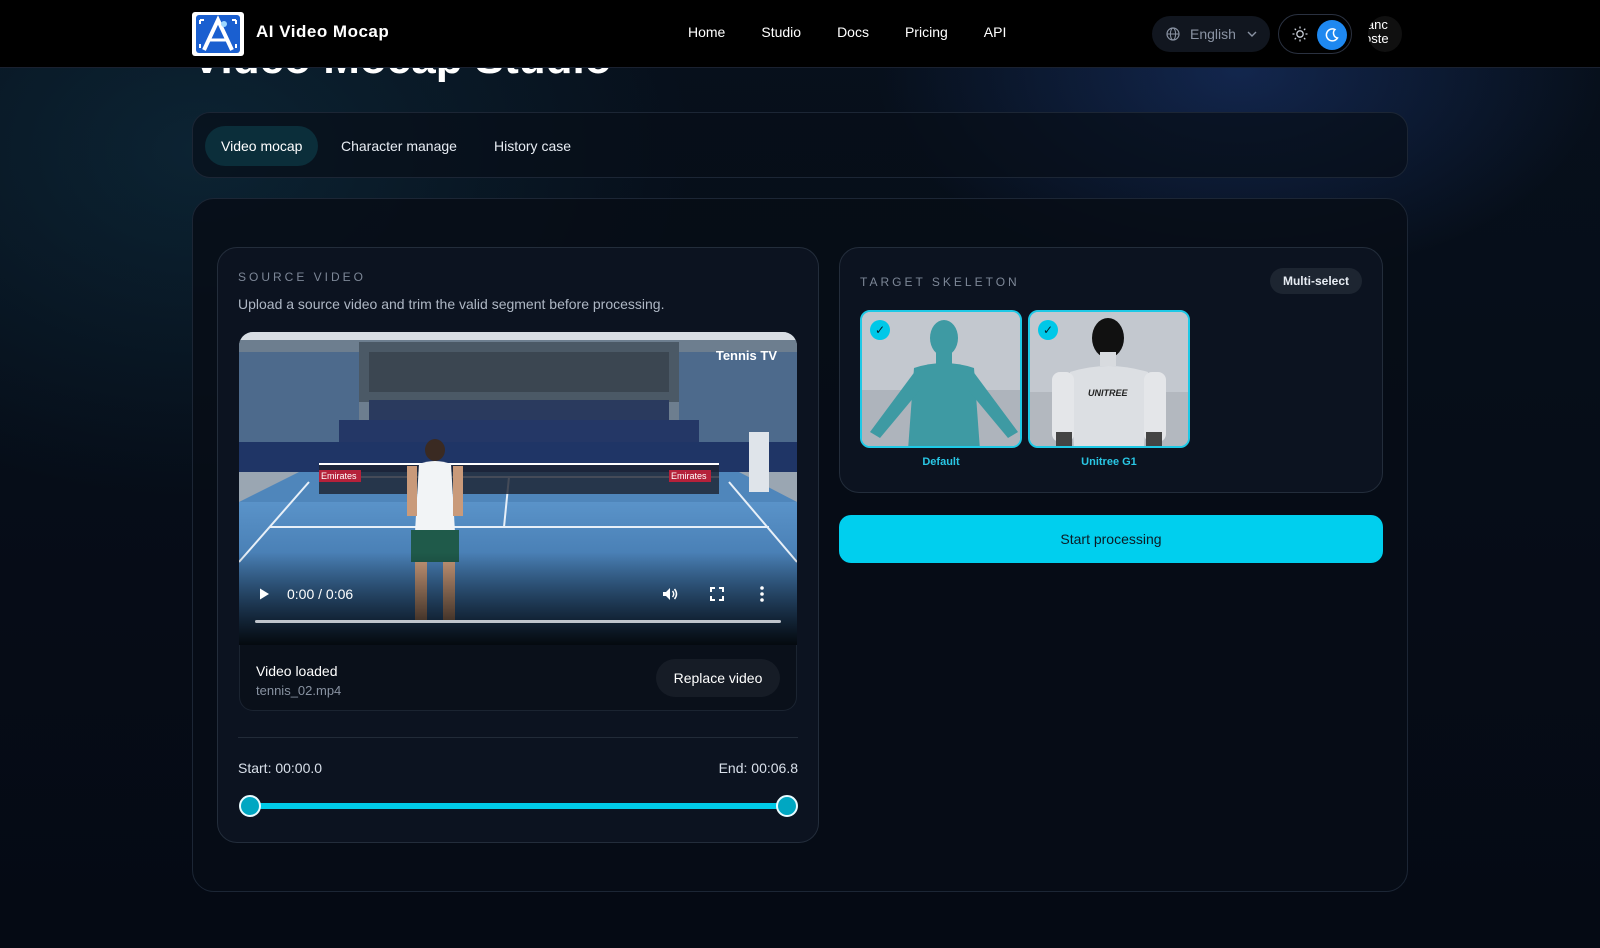 This screenshot has width=1600, height=948. Describe the element at coordinates (787, 806) in the screenshot. I see `trim-end-handle` at that location.